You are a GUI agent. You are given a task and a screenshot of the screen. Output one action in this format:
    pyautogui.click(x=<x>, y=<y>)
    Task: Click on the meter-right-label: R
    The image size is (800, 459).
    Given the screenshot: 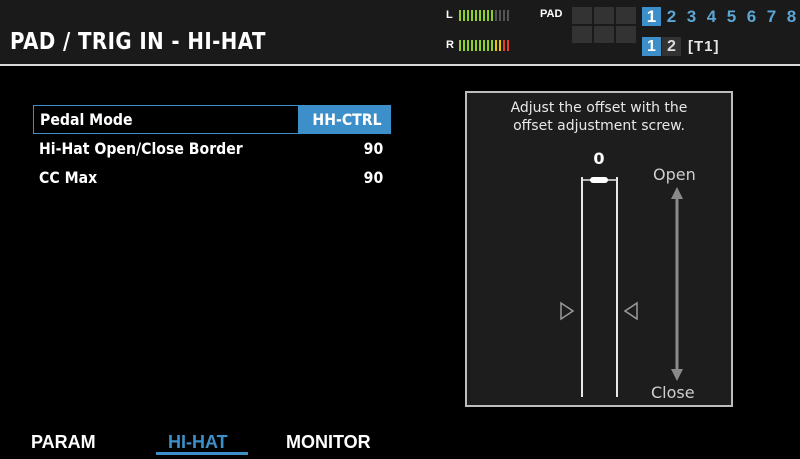 What is the action you would take?
    pyautogui.click(x=450, y=45)
    